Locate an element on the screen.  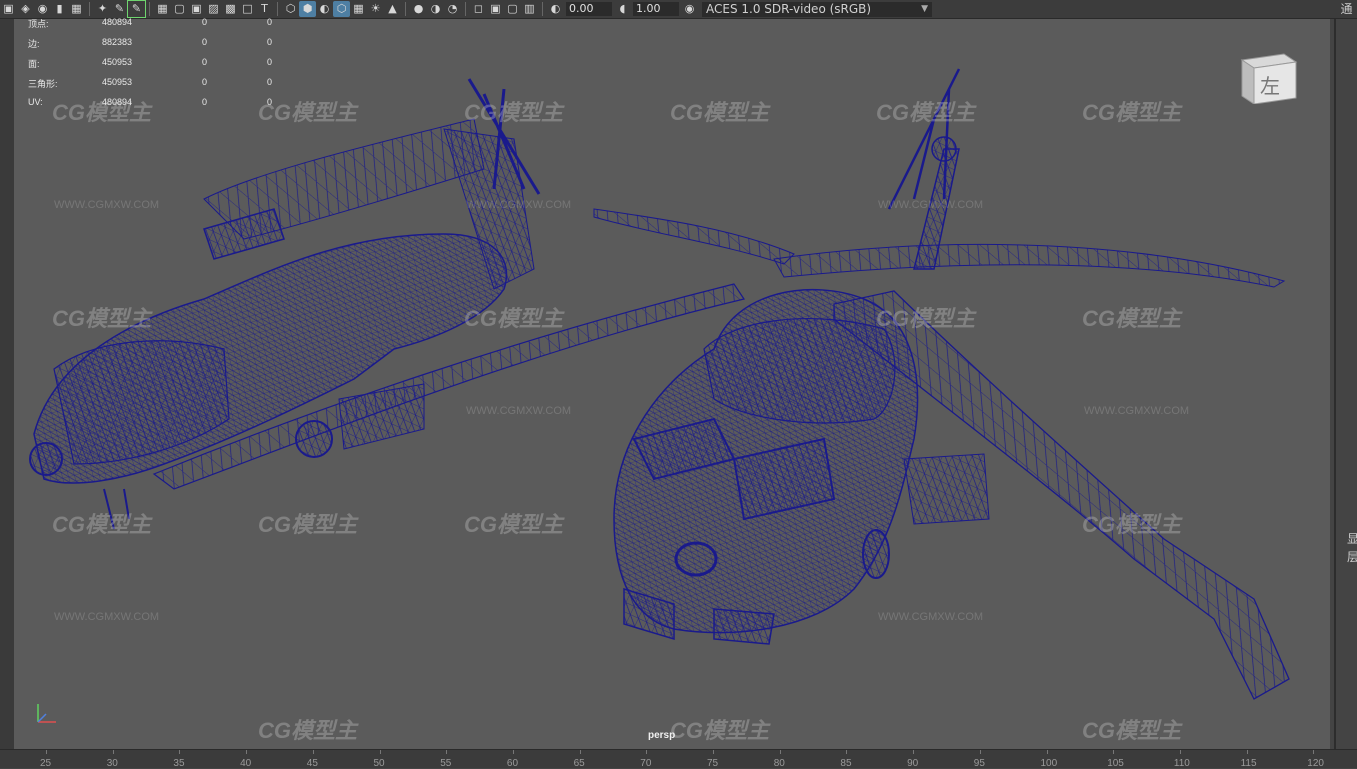
gamma-field: 1.00 is located at coordinates (656, 9).